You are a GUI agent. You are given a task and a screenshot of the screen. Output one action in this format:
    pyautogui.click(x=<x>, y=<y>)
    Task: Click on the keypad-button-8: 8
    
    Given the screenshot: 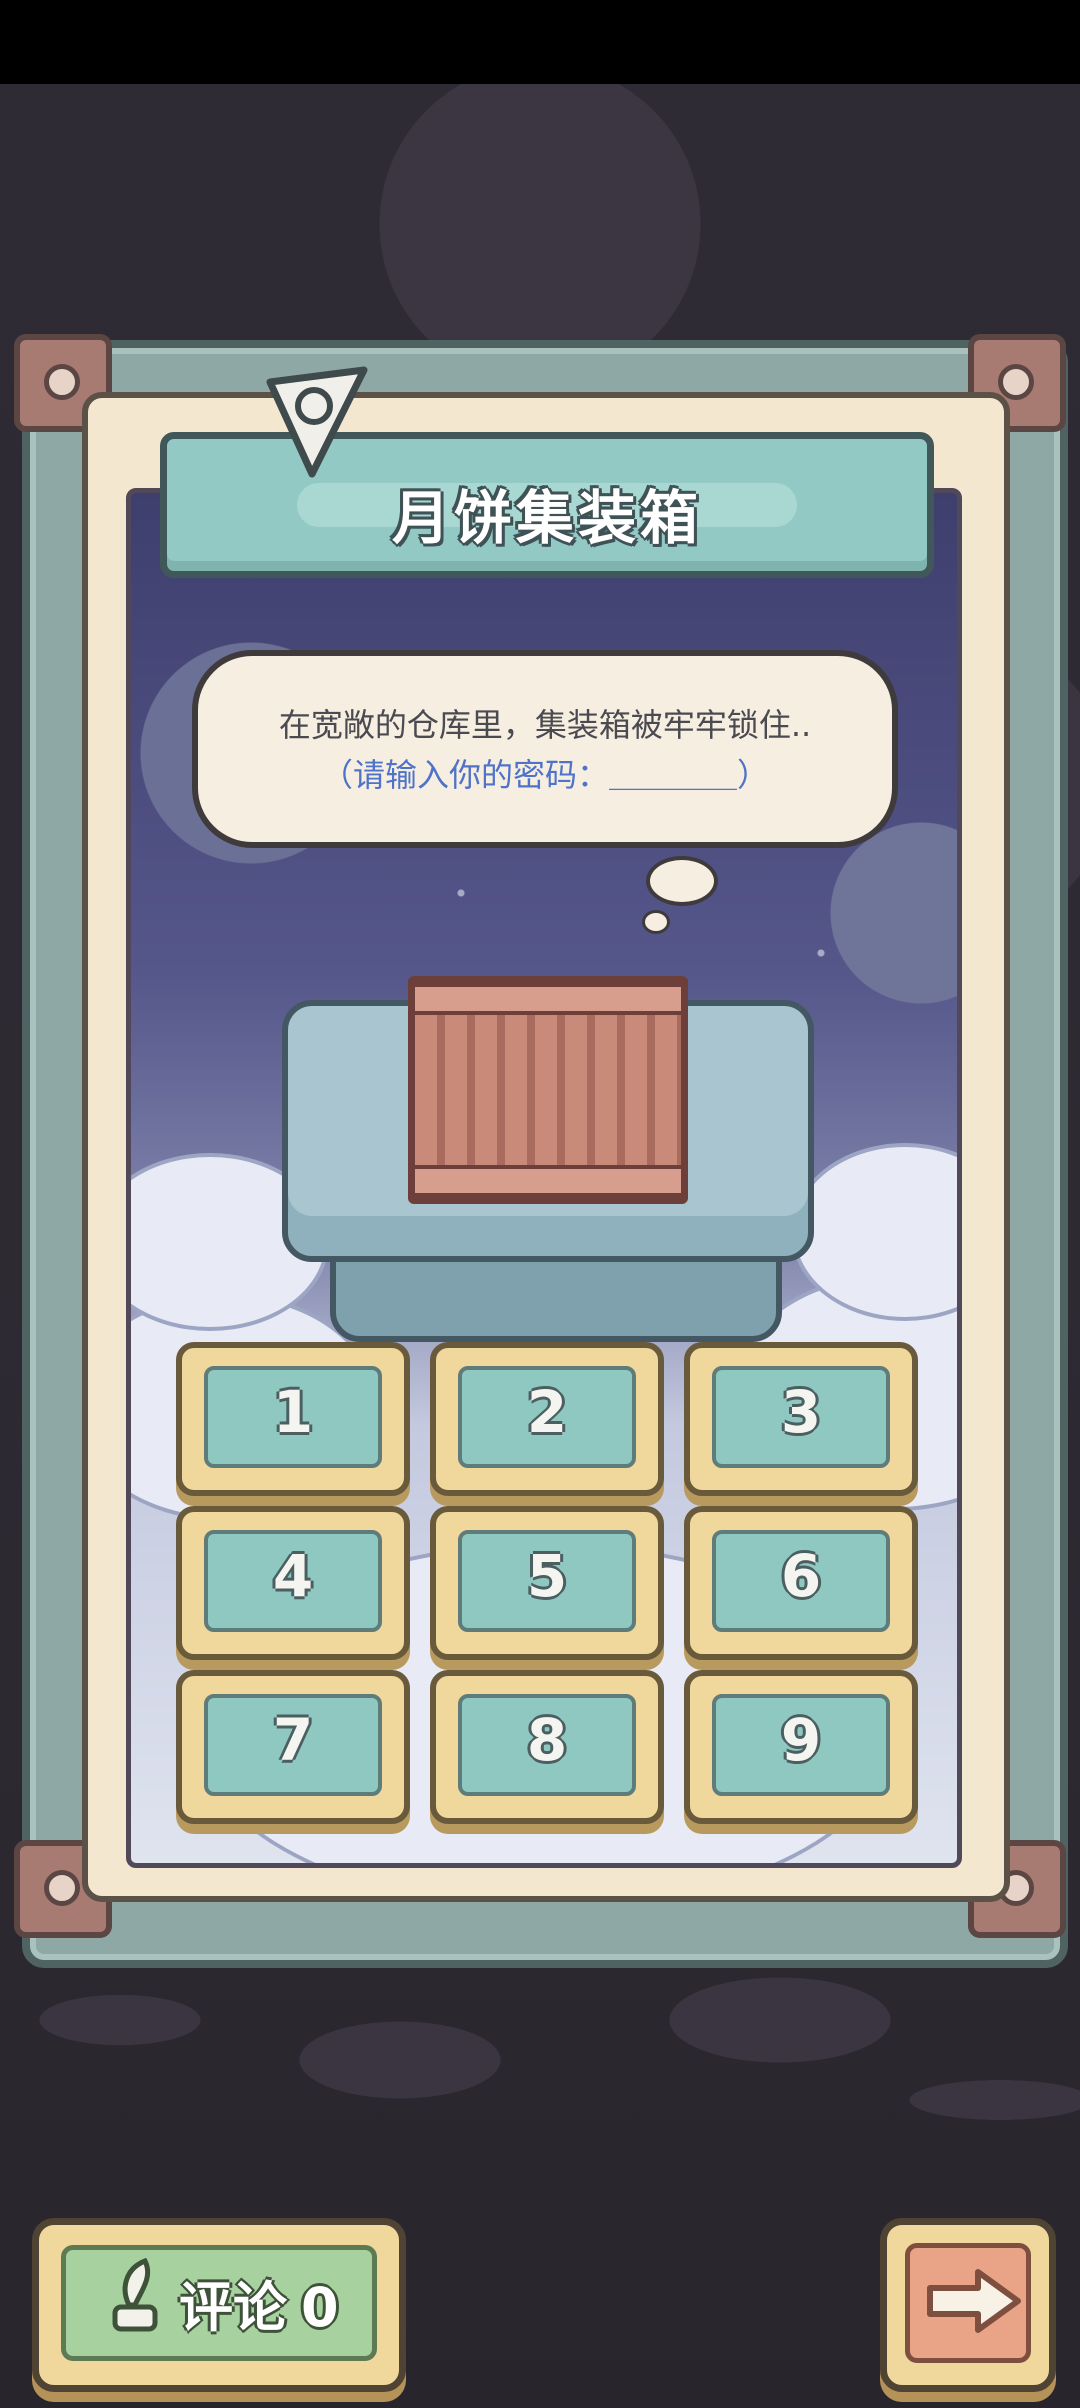 What is the action you would take?
    pyautogui.click(x=547, y=1747)
    